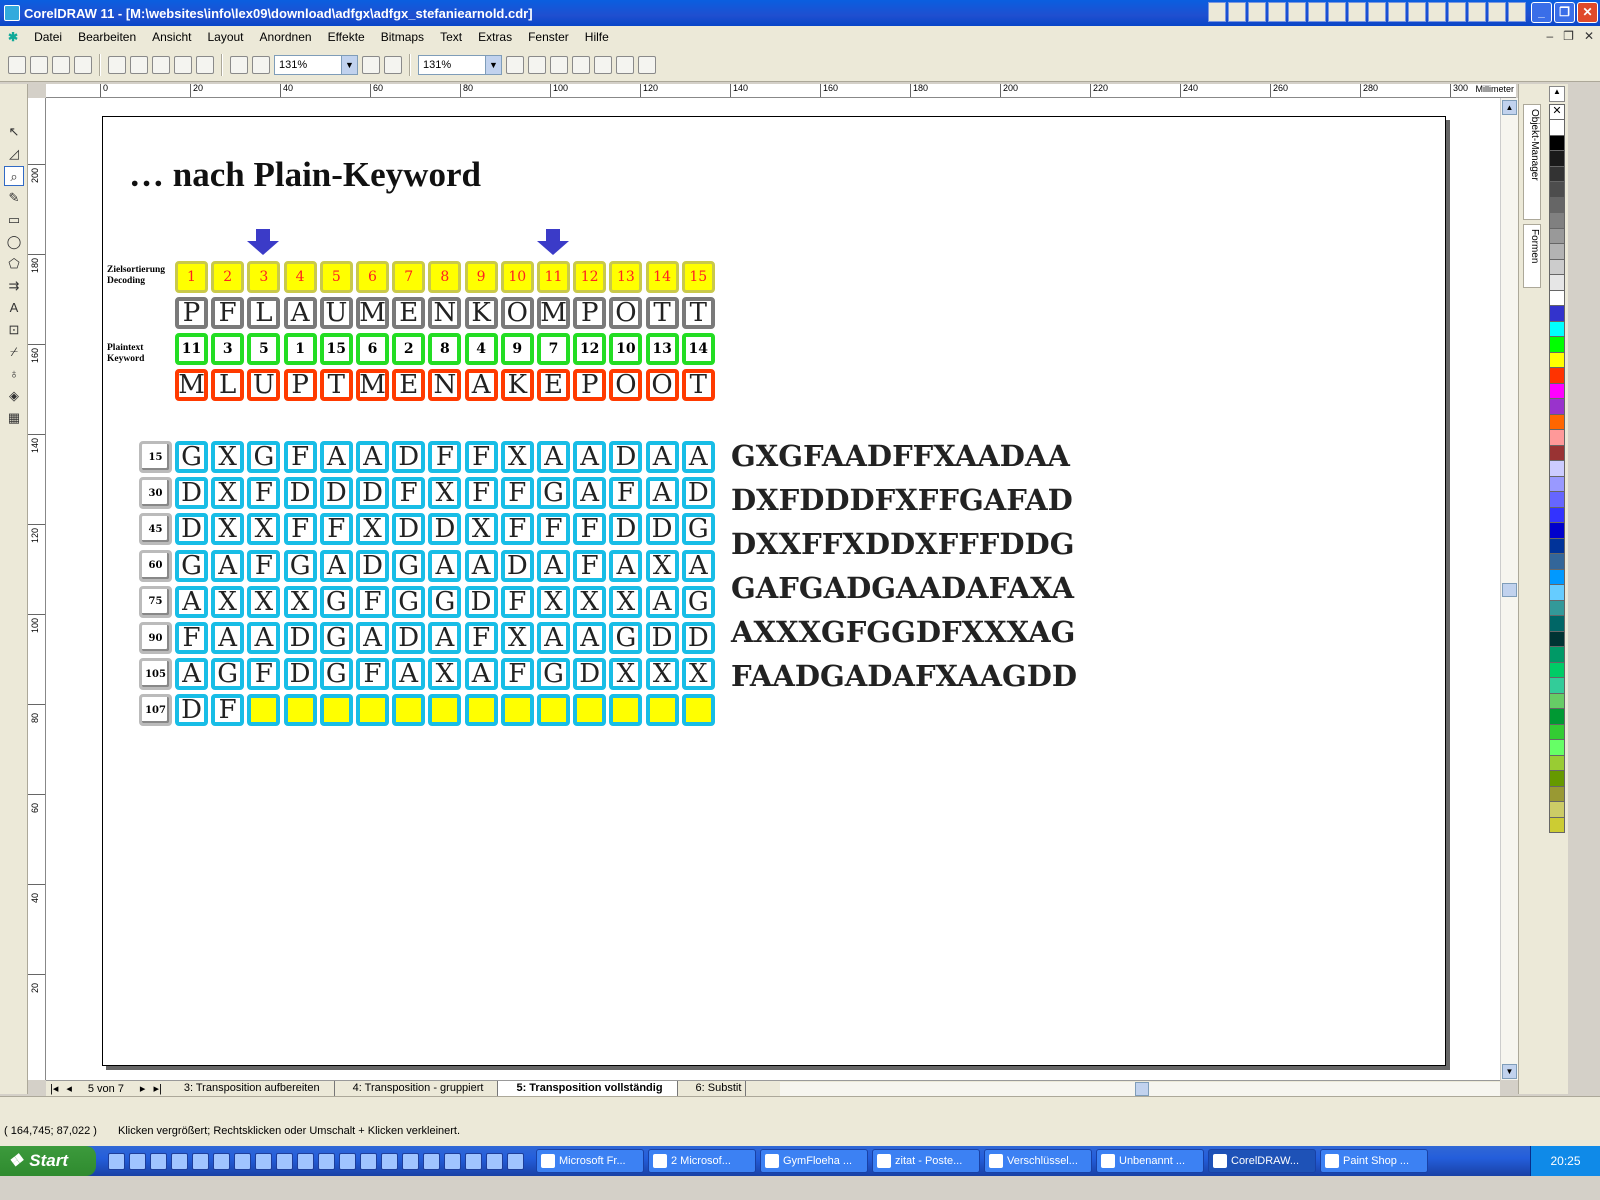 This screenshot has width=1600, height=1200. What do you see at coordinates (191, 313) in the screenshot?
I see `plaintext-cell: P` at bounding box center [191, 313].